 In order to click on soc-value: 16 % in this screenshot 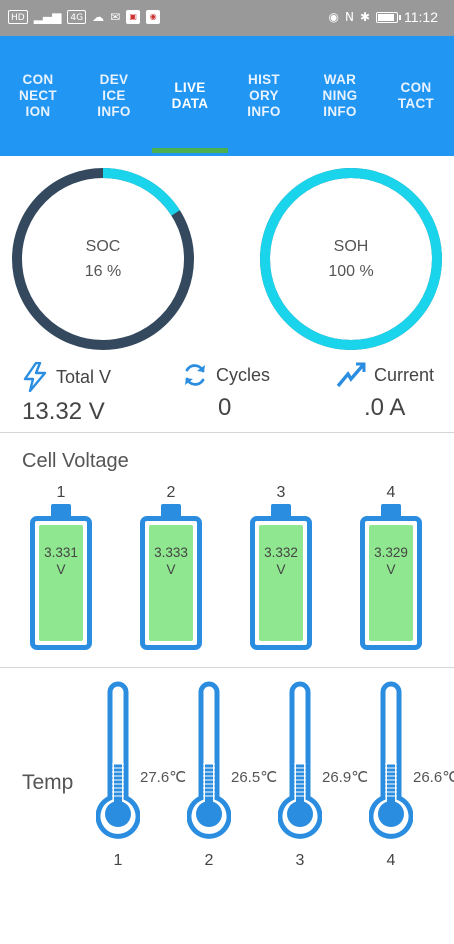, I will do `click(103, 271)`.